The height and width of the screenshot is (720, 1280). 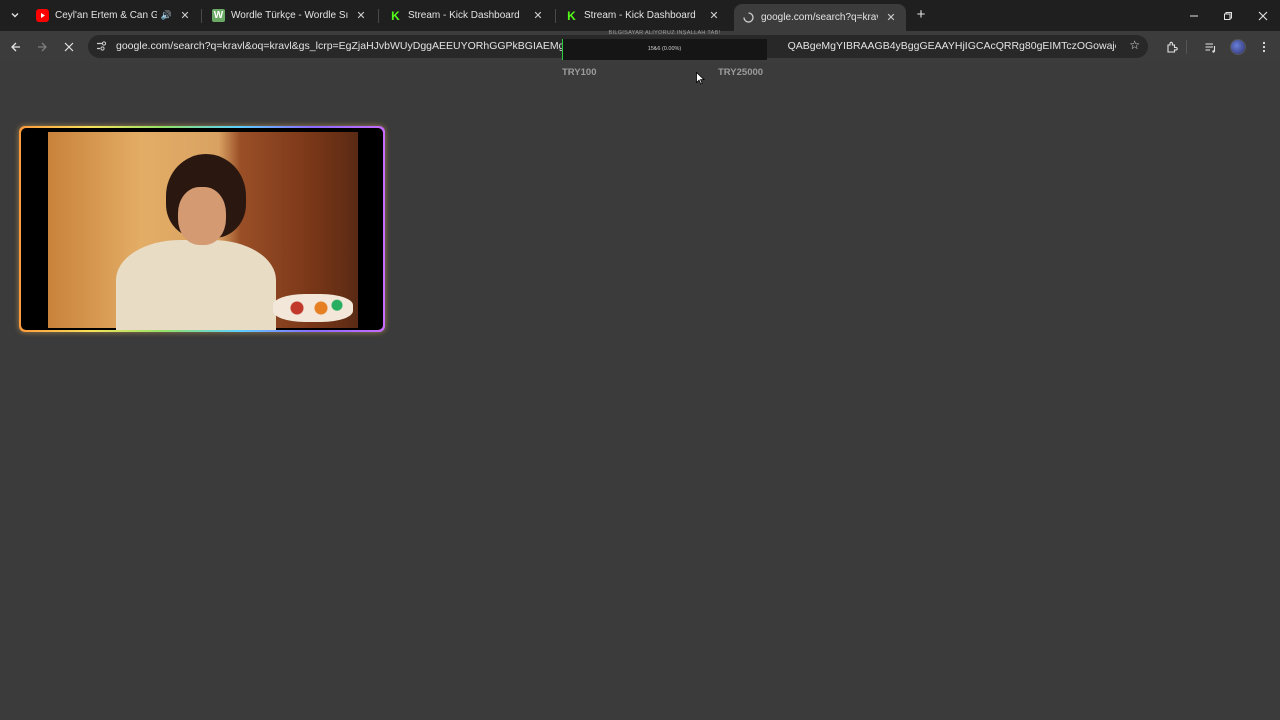 I want to click on minimize-icon, so click(x=1194, y=15).